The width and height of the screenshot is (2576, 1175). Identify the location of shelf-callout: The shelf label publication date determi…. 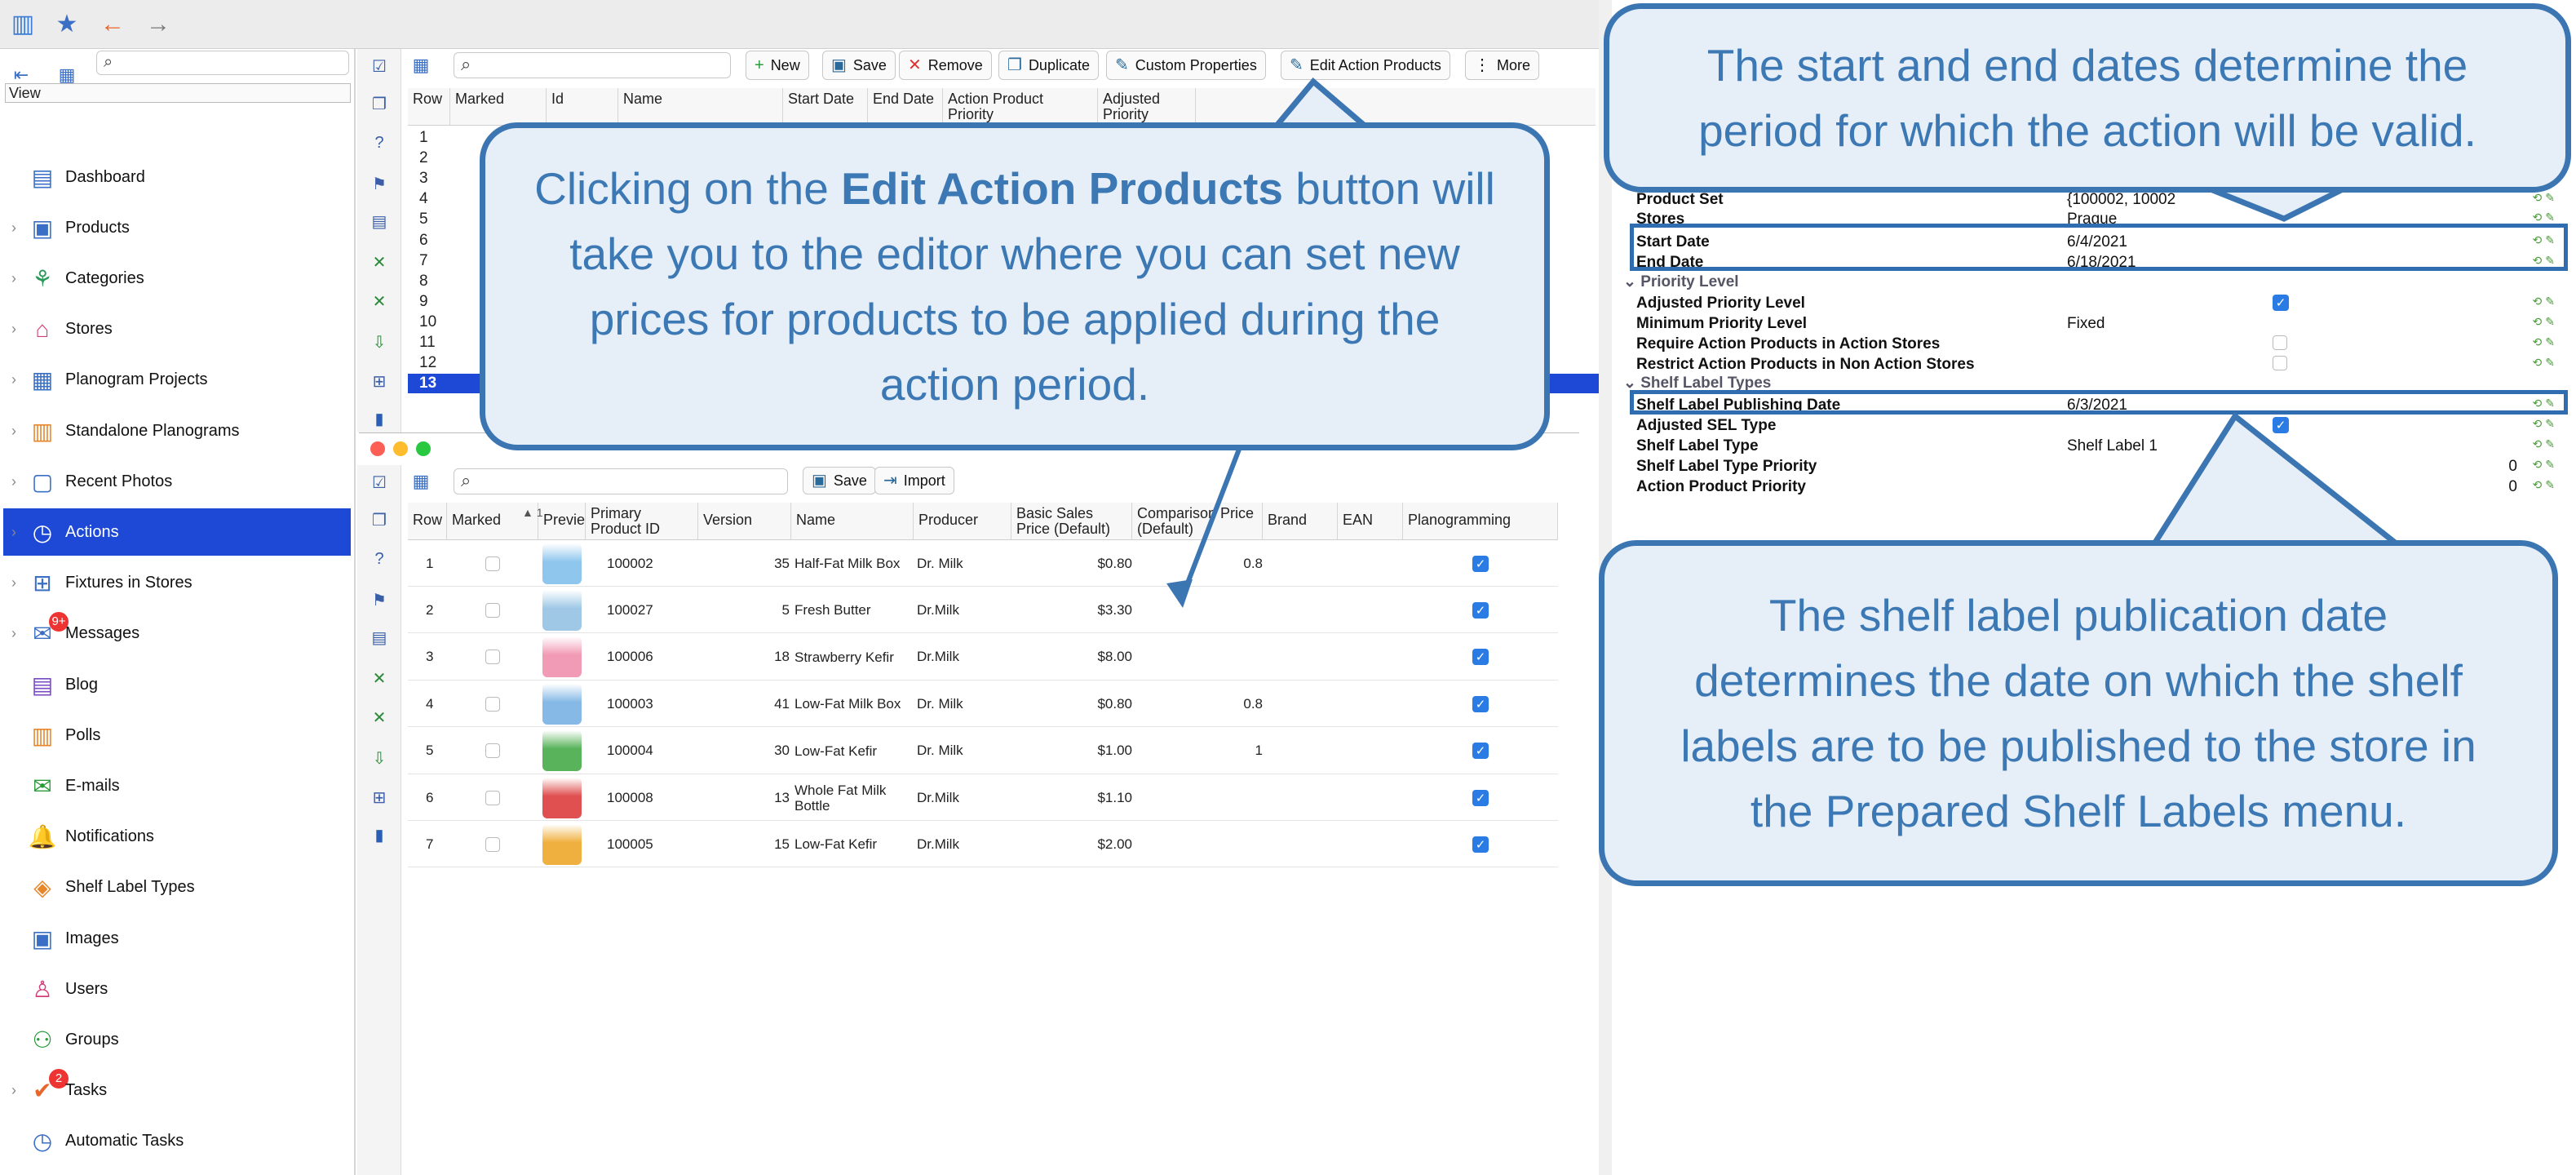
(2078, 713).